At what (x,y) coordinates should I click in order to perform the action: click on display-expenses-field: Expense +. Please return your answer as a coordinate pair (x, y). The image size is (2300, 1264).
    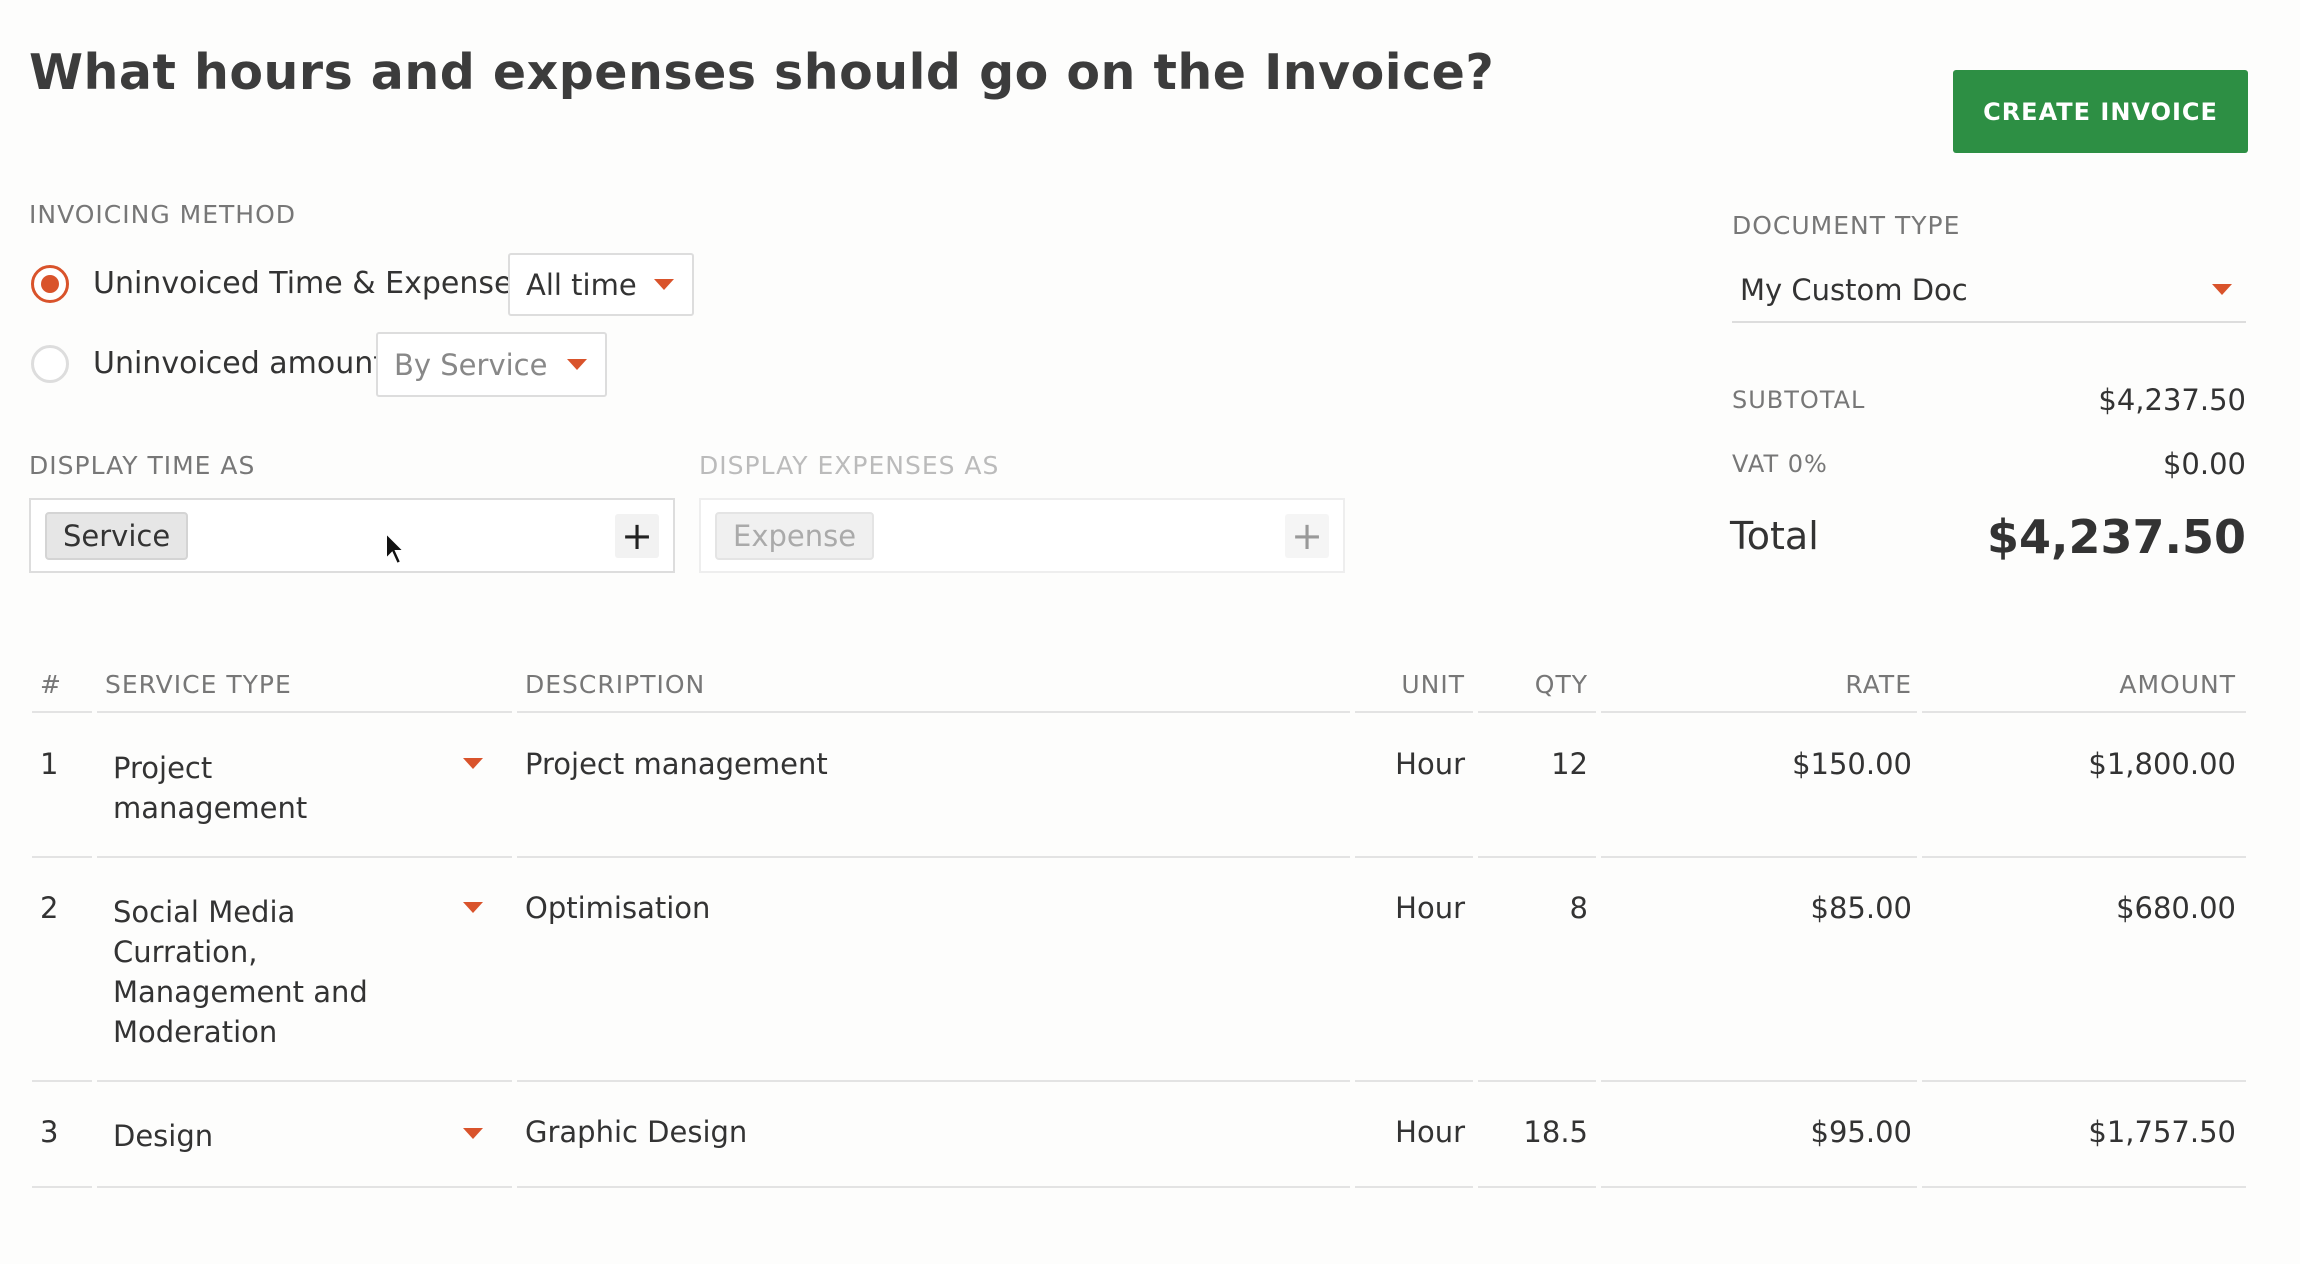
    Looking at the image, I should click on (1022, 535).